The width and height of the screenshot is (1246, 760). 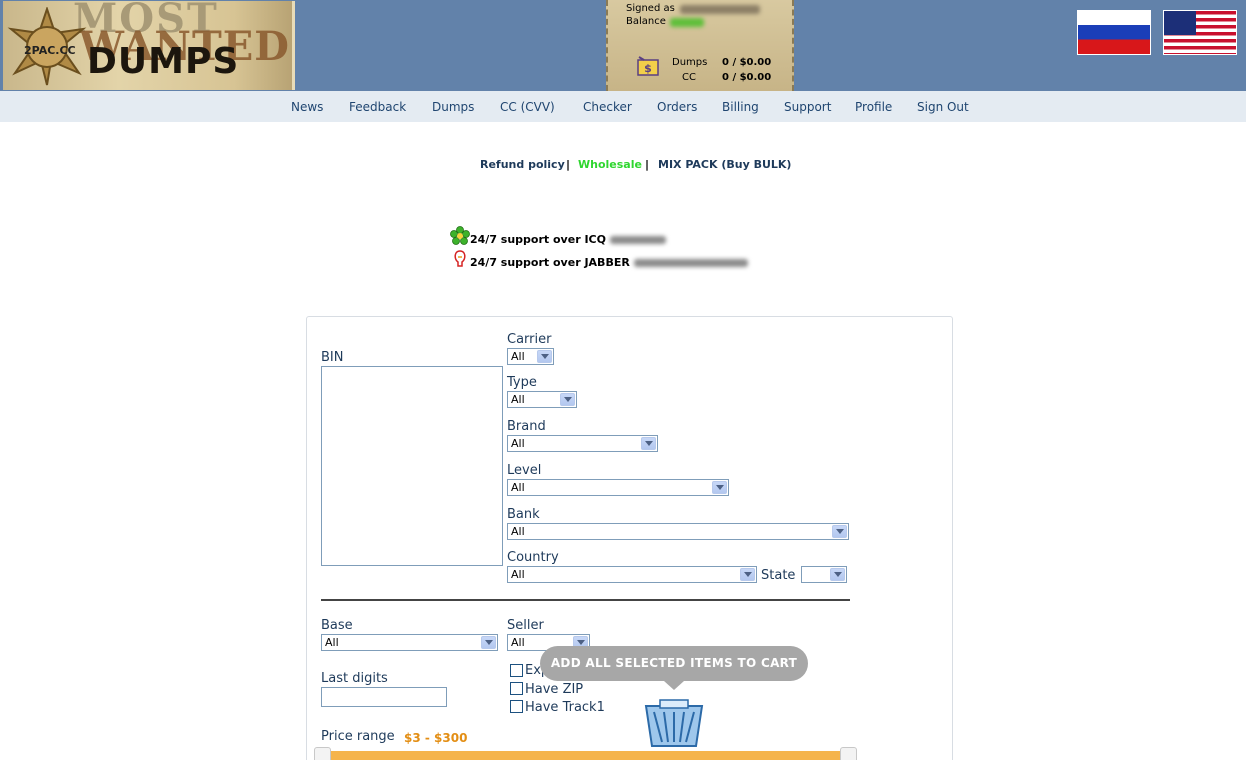 I want to click on jabber-support-text: 24/7 support over JABBER, so click(x=550, y=262).